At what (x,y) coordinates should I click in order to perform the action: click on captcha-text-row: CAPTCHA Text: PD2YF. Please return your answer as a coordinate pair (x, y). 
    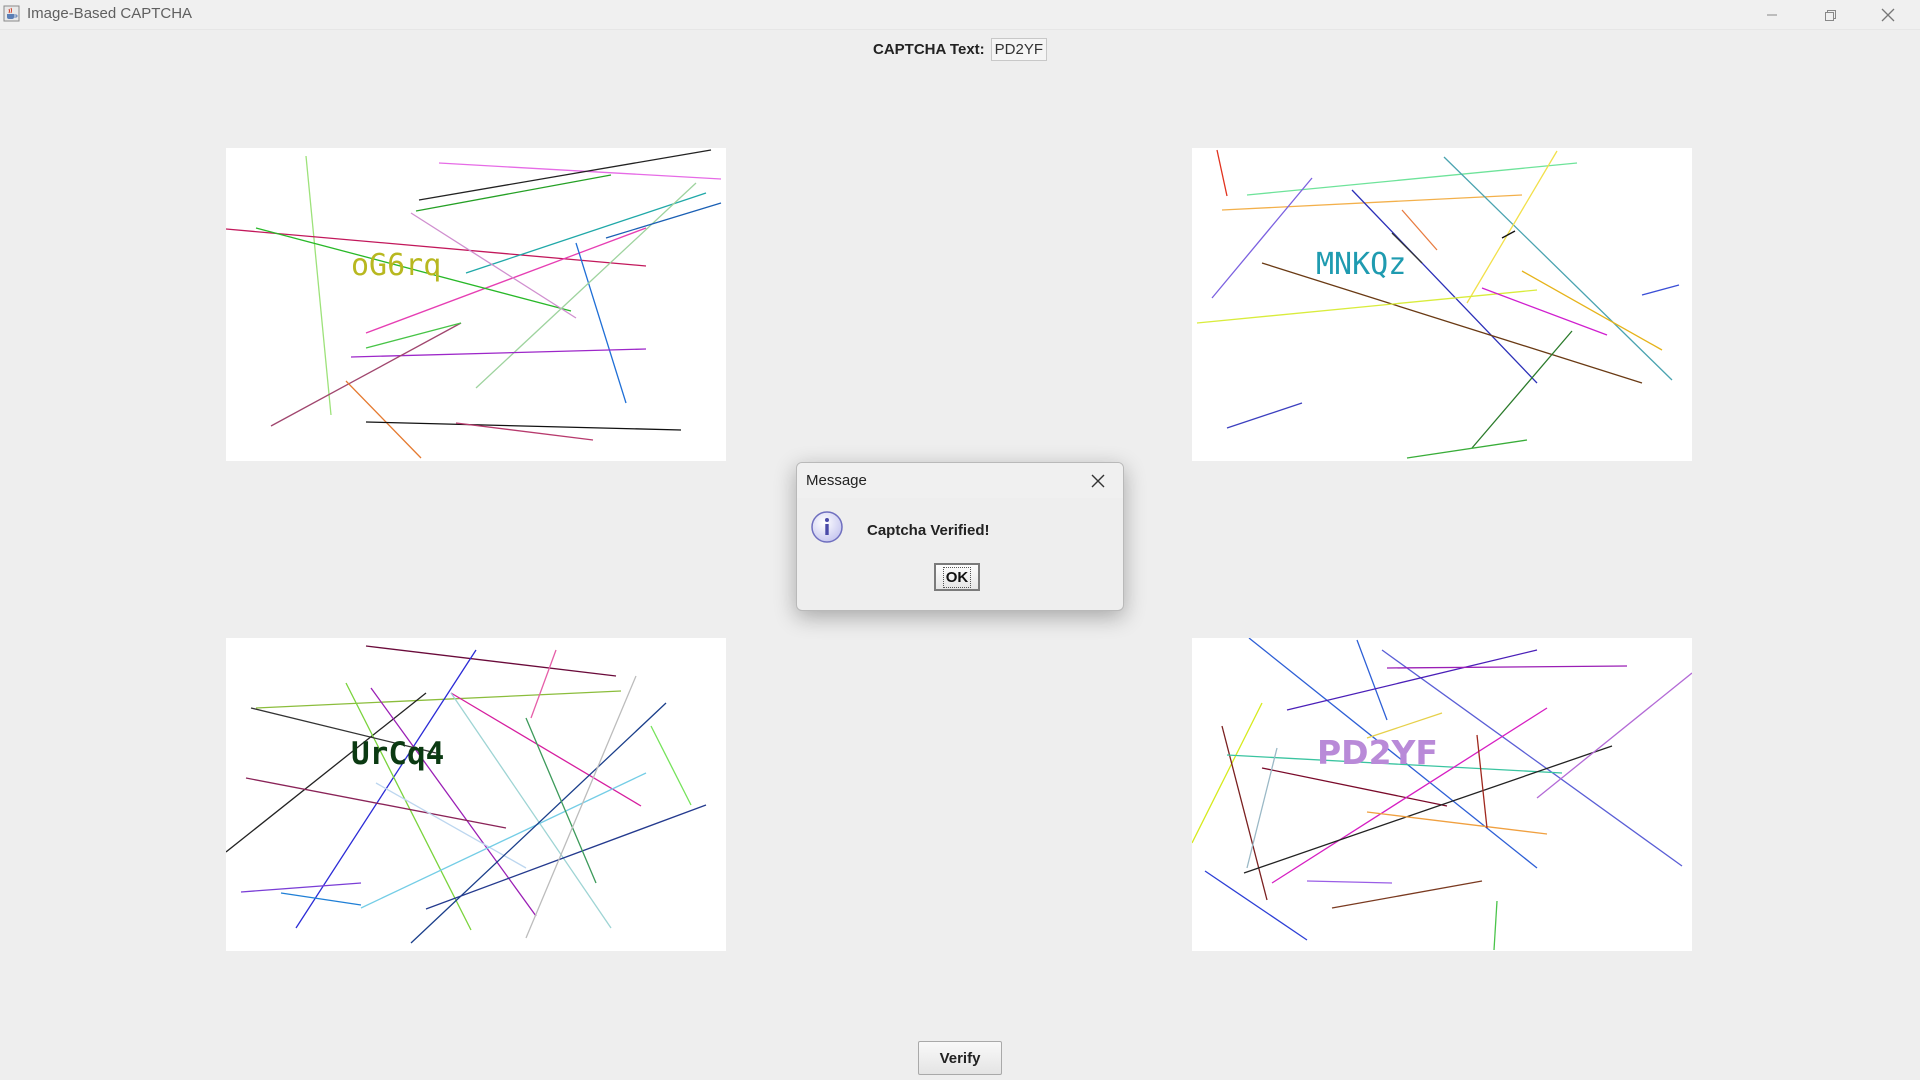
    Looking at the image, I should click on (960, 49).